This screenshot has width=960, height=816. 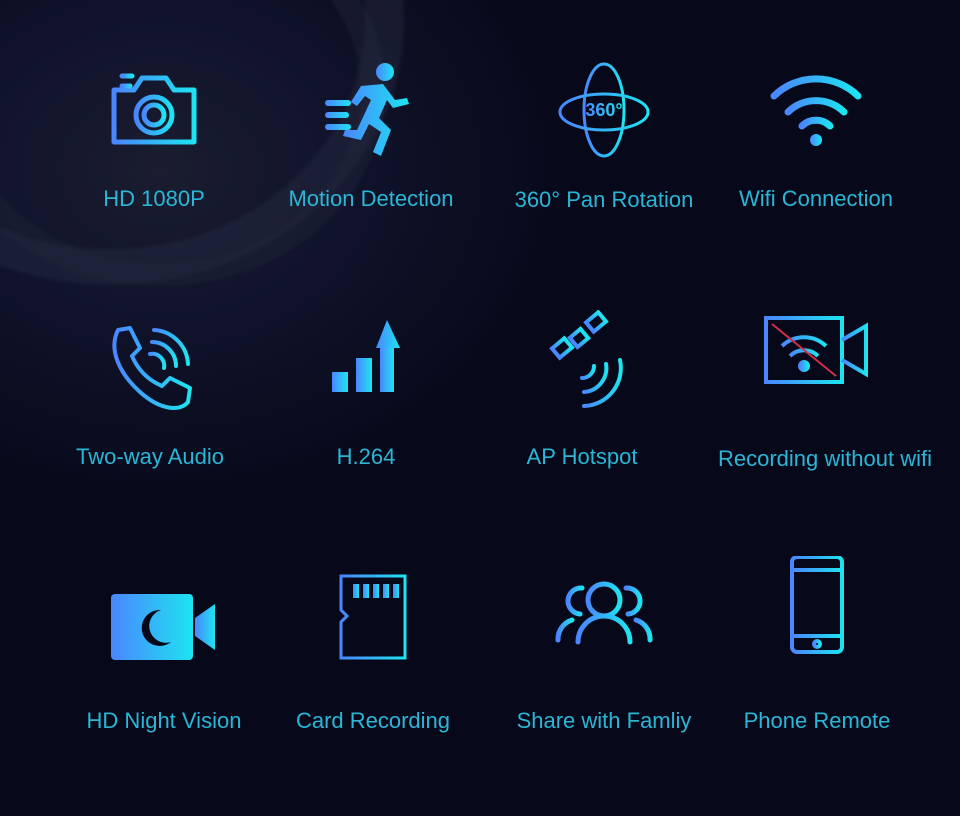 I want to click on feature-phone-remote: Phone Remote, so click(x=817, y=646).